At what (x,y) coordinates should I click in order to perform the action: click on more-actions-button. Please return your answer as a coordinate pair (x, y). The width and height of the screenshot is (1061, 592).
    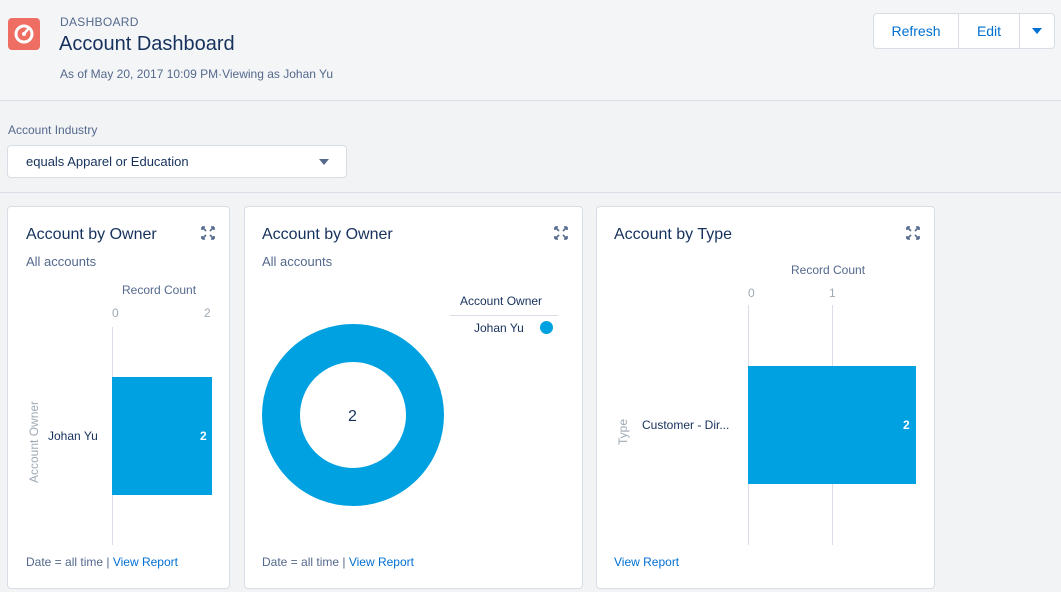
    Looking at the image, I should click on (1037, 31).